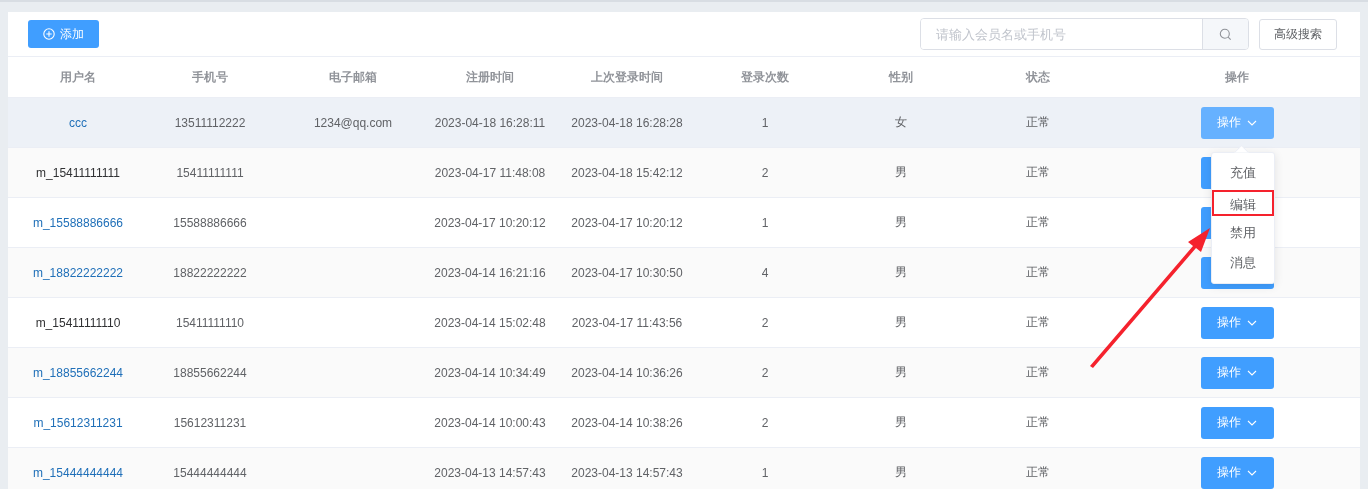 The height and width of the screenshot is (489, 1368). Describe the element at coordinates (1237, 77) in the screenshot. I see `column-header: 操作` at that location.